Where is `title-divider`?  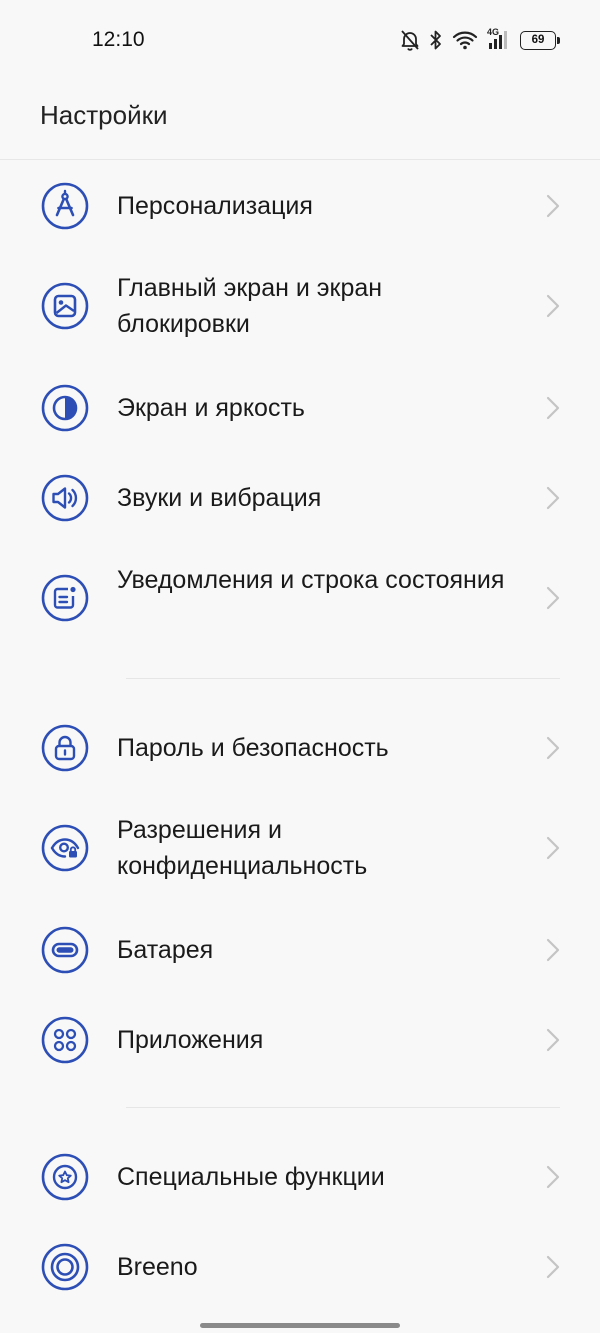
title-divider is located at coordinates (300, 159).